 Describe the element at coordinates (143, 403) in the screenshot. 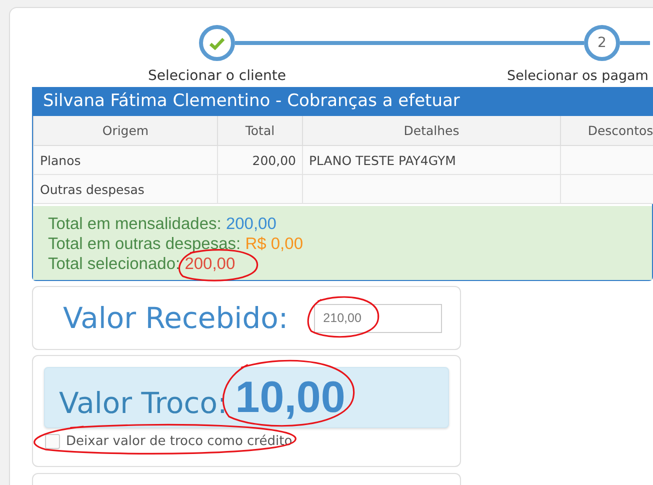

I see `change-label: Valor Troco:` at that location.